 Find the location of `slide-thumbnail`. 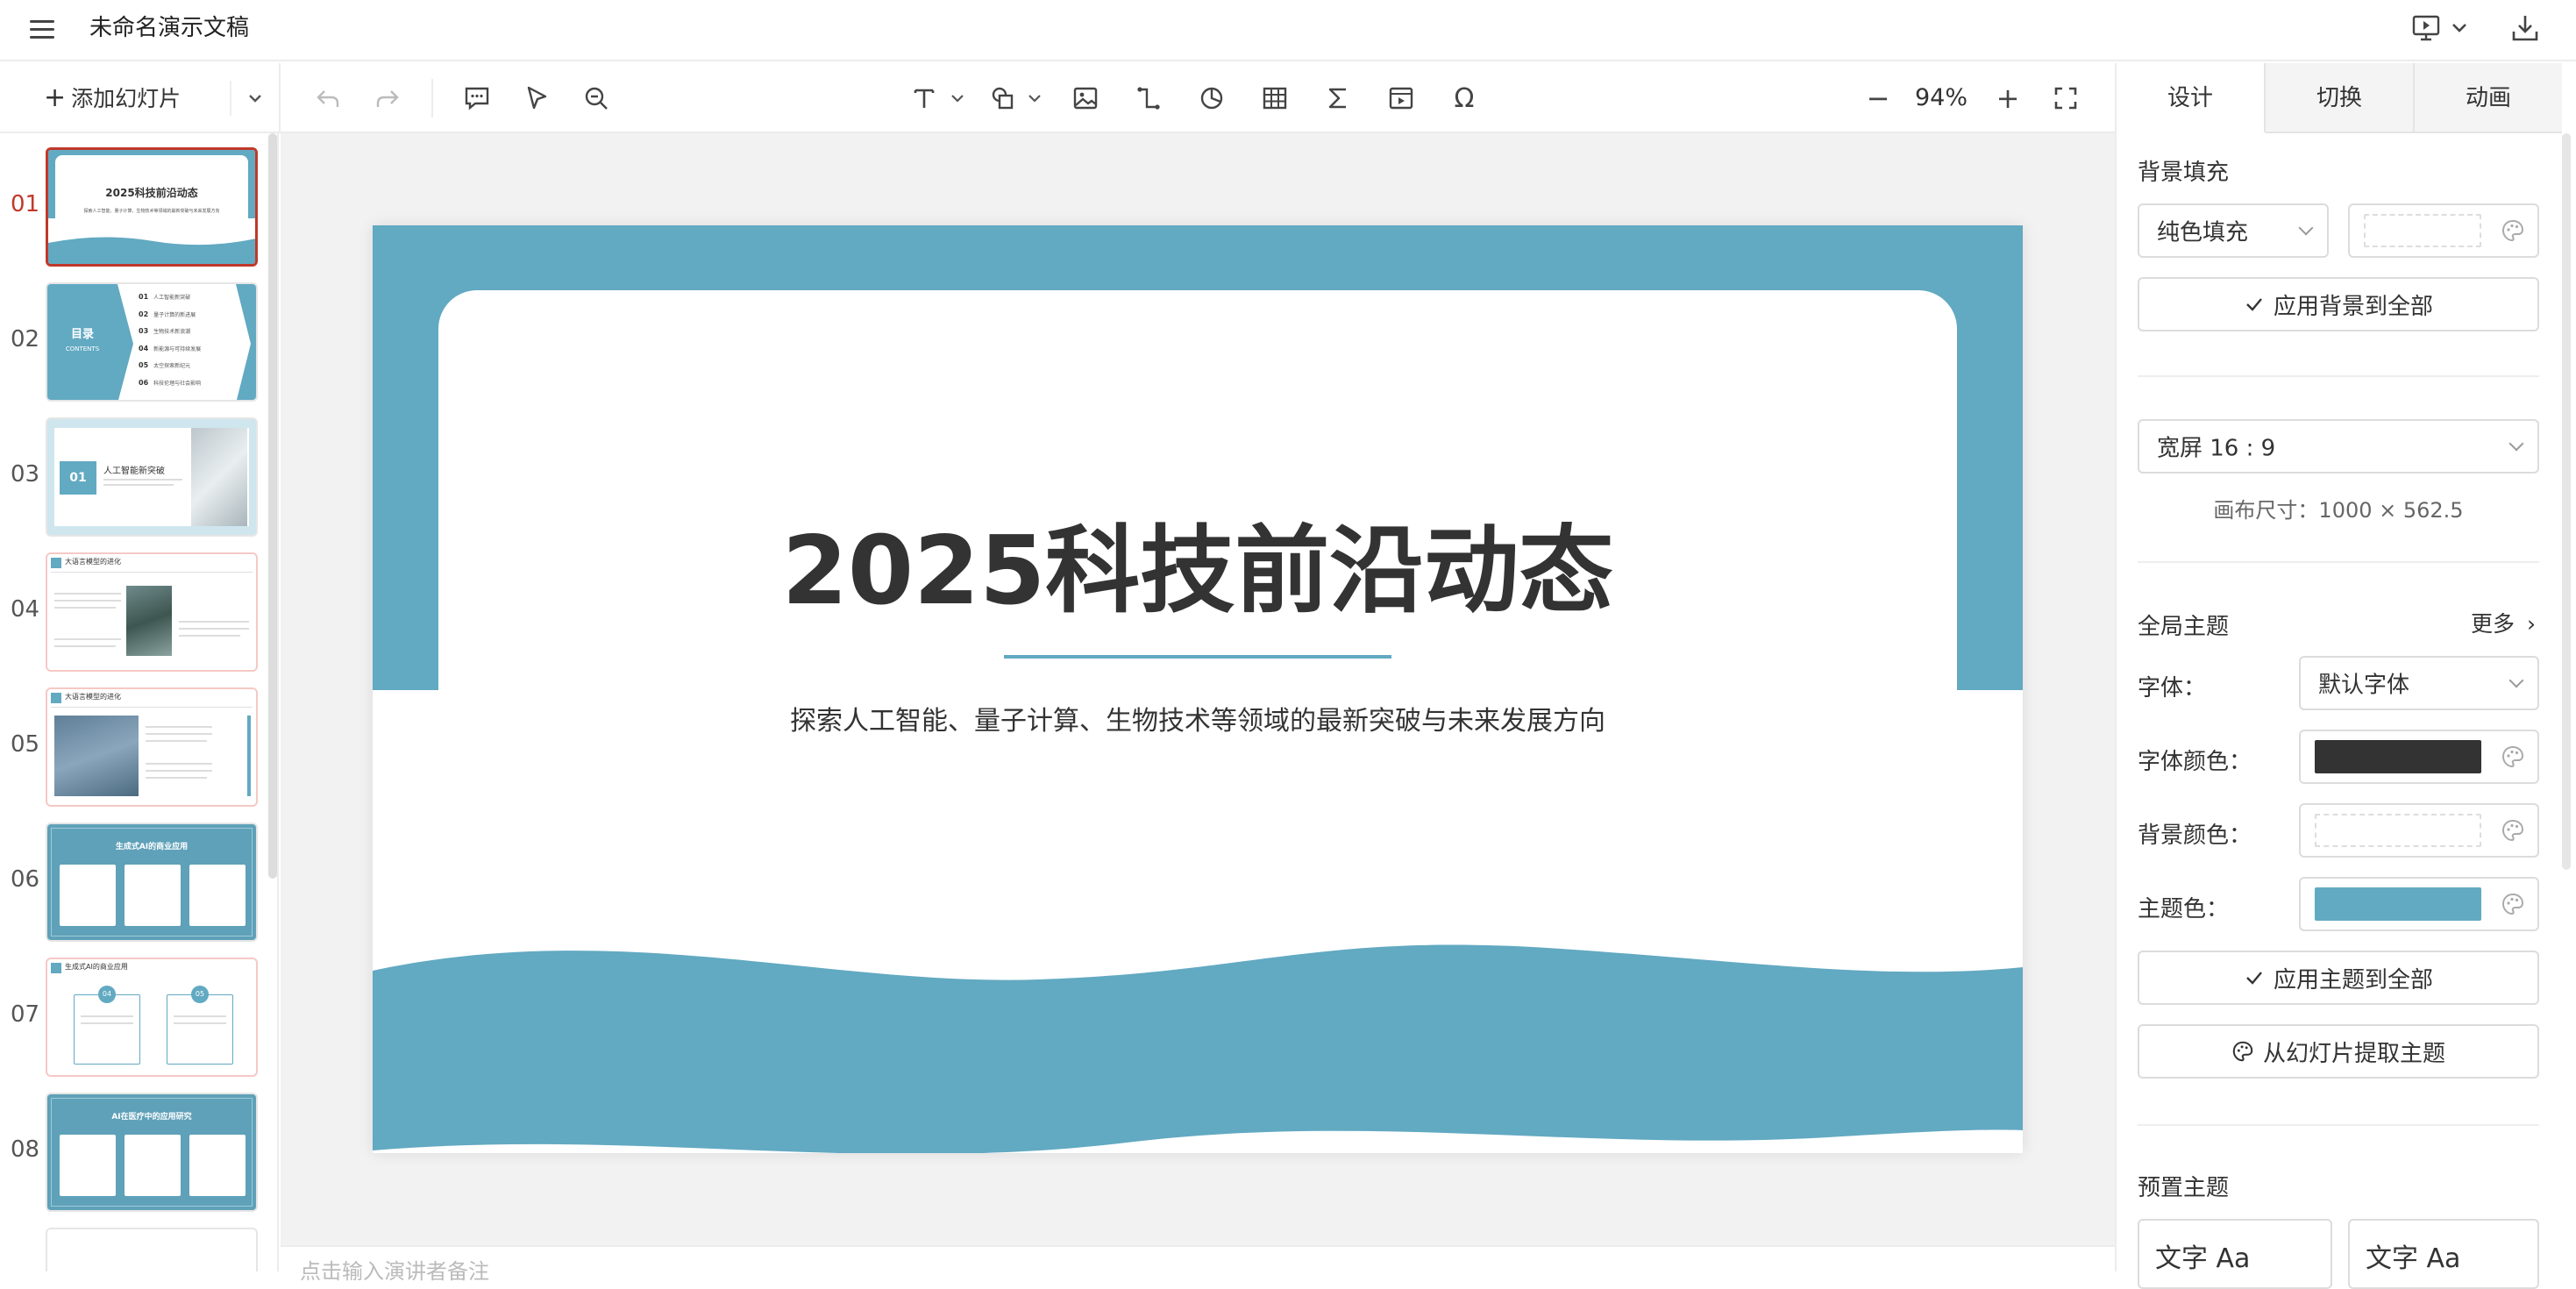

slide-thumbnail is located at coordinates (152, 1249).